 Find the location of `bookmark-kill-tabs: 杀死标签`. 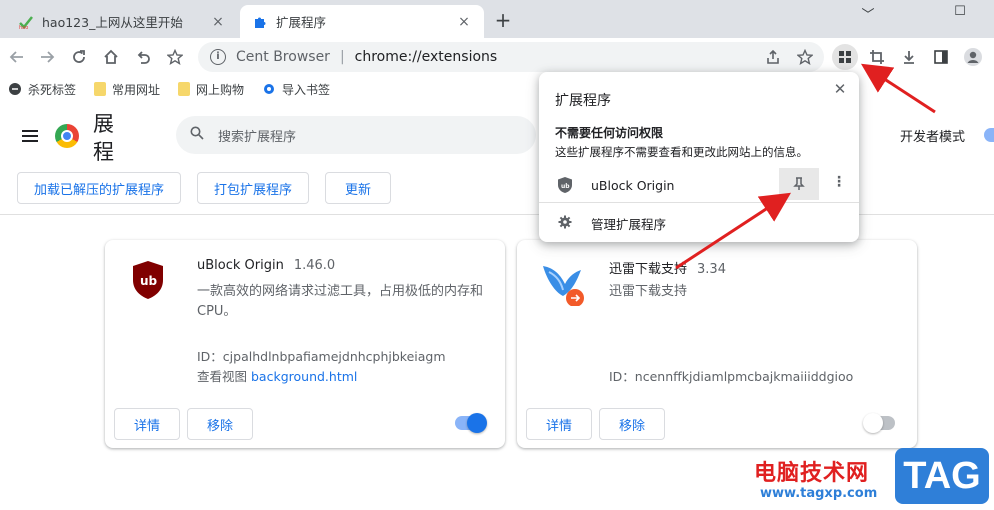

bookmark-kill-tabs: 杀死标签 is located at coordinates (42, 89).